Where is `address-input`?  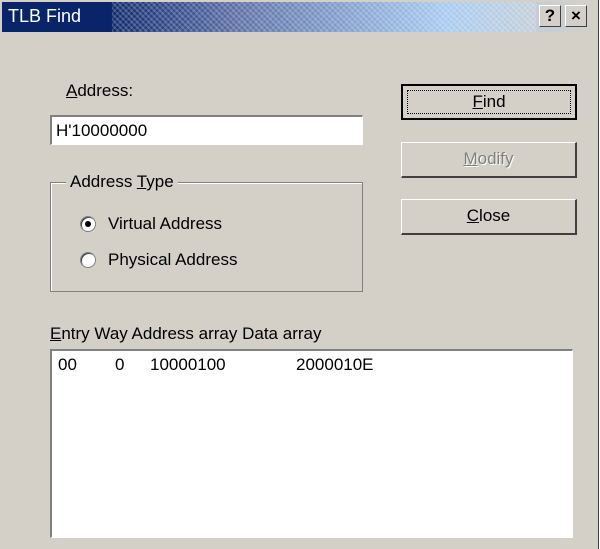
address-input is located at coordinates (206, 130).